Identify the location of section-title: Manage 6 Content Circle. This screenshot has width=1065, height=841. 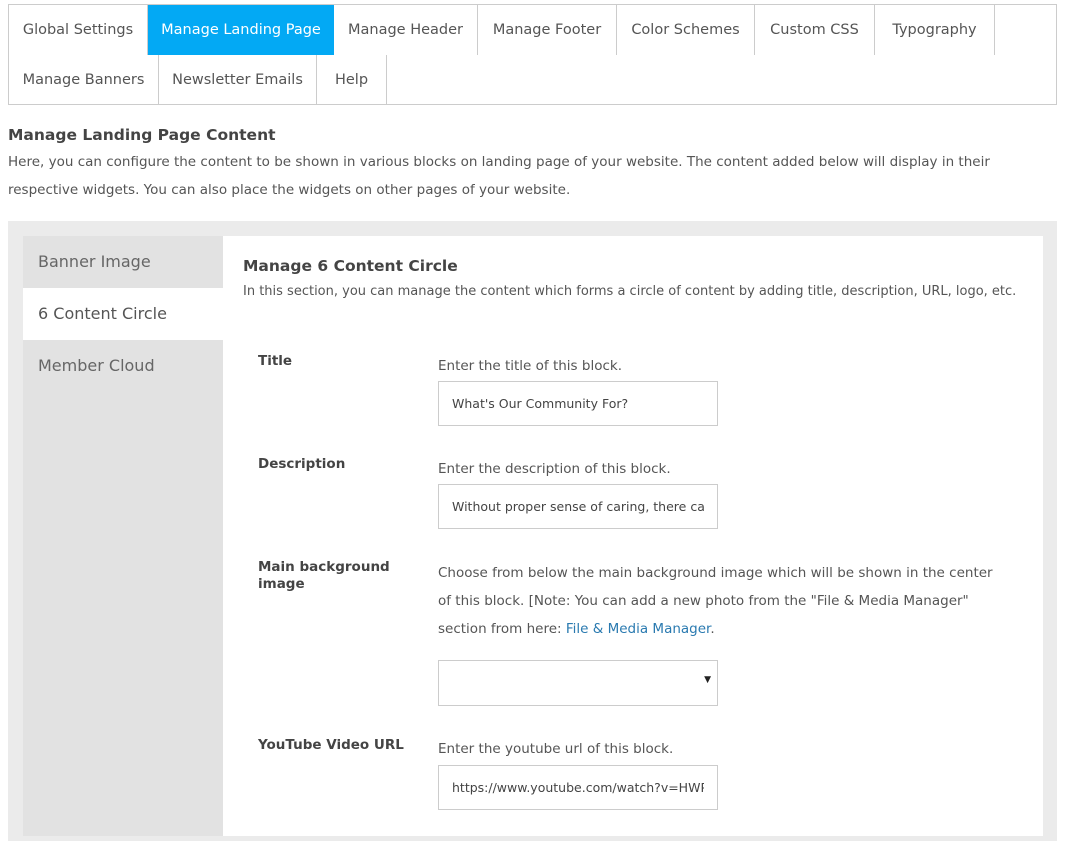
(350, 266).